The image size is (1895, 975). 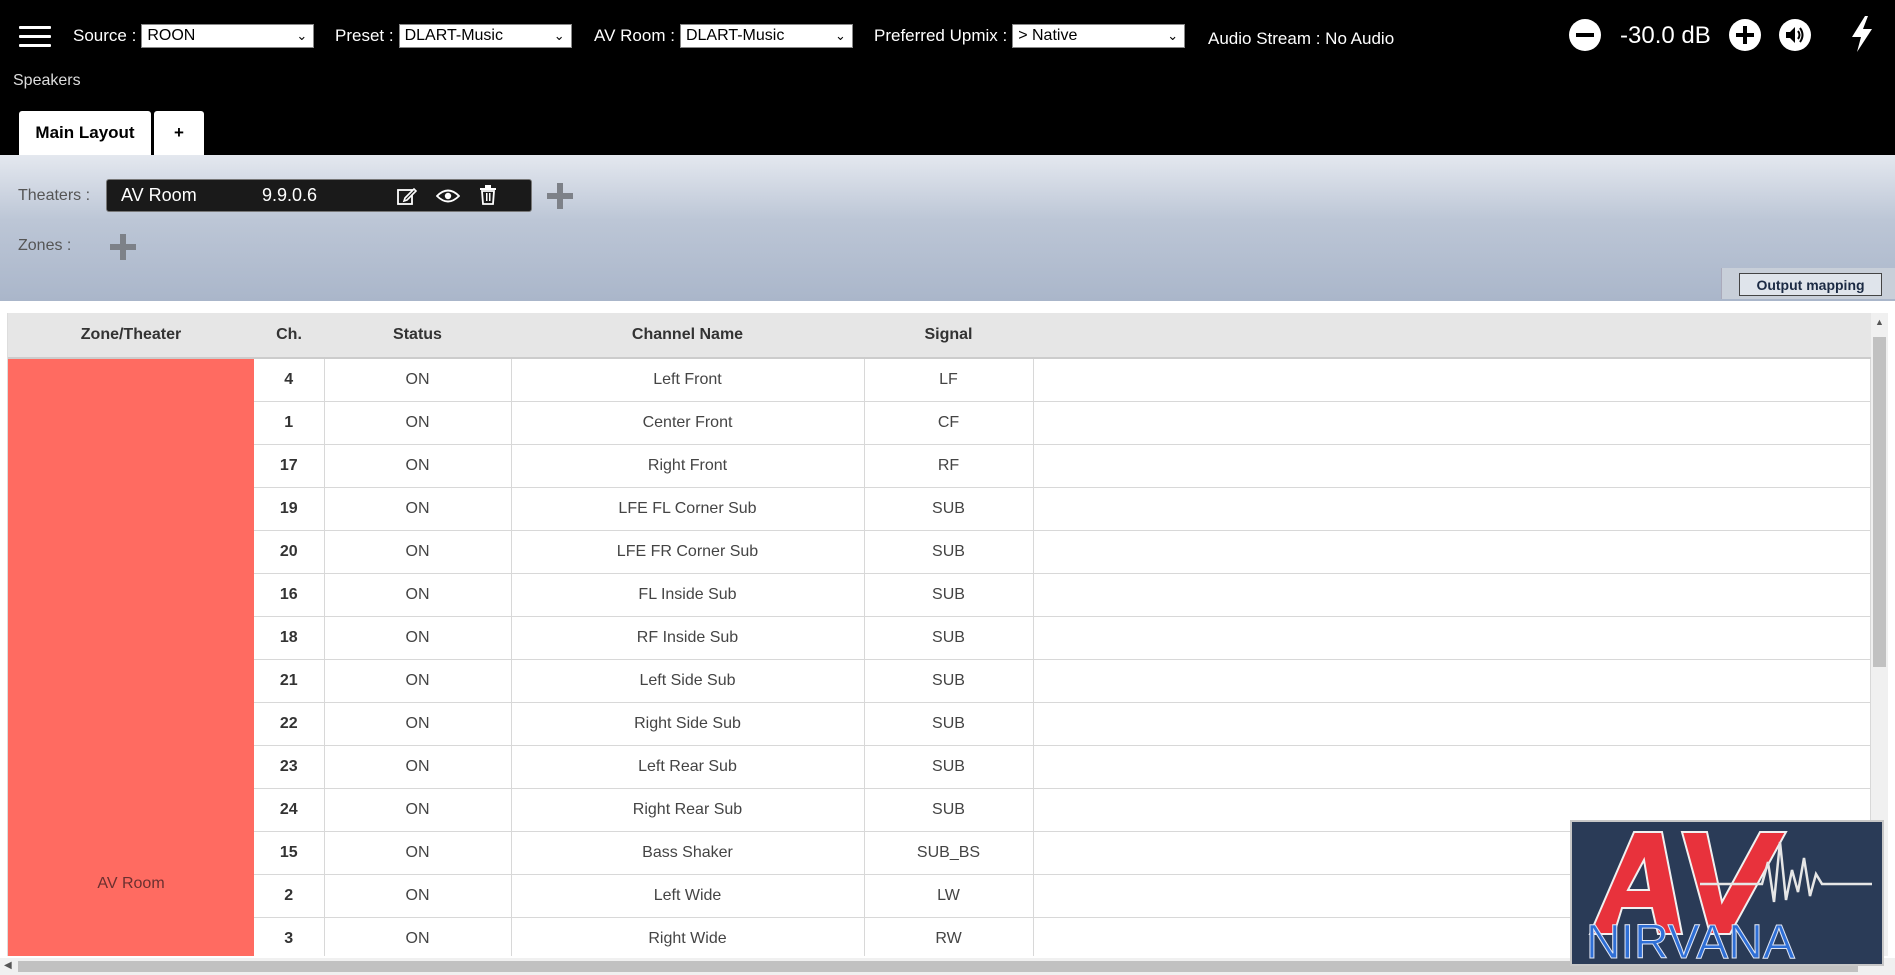 What do you see at coordinates (1862, 34) in the screenshot?
I see `lightning-icon` at bounding box center [1862, 34].